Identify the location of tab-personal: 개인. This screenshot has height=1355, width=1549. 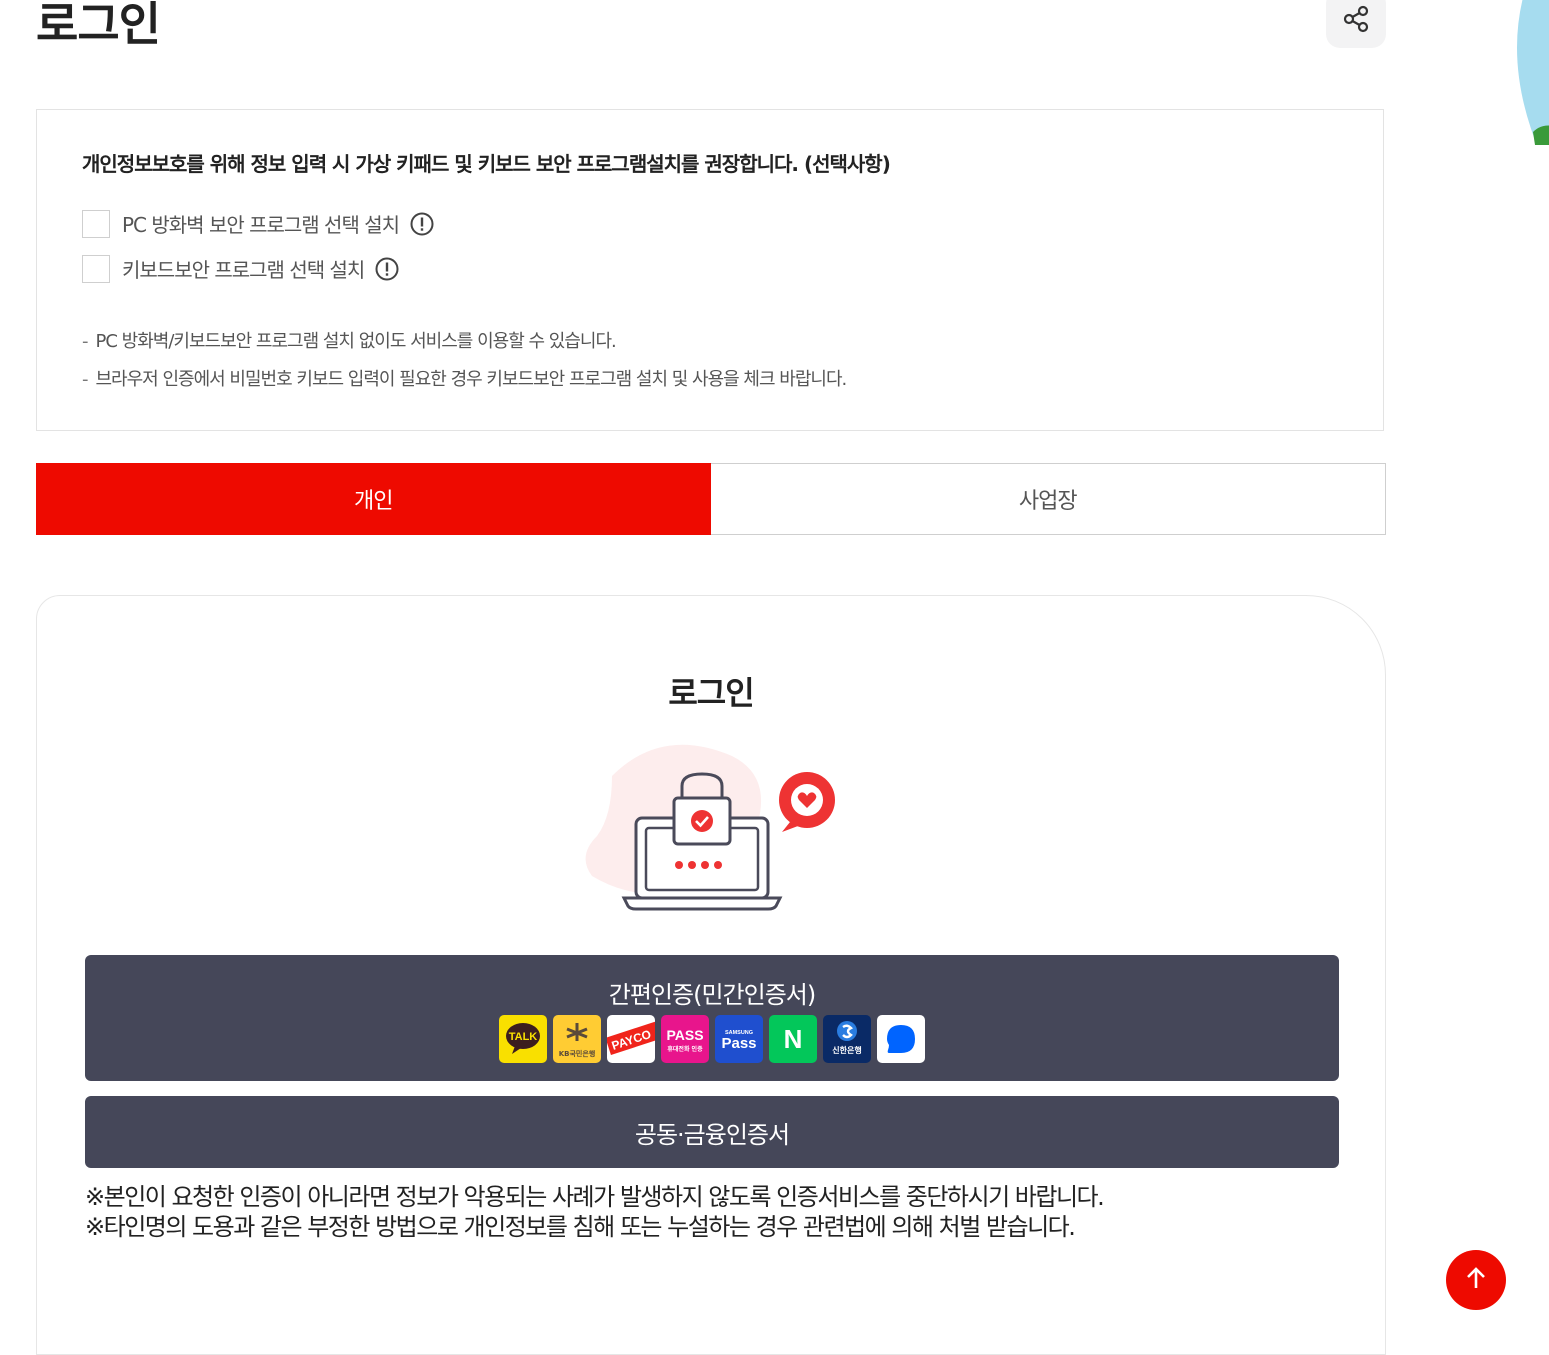
(373, 499).